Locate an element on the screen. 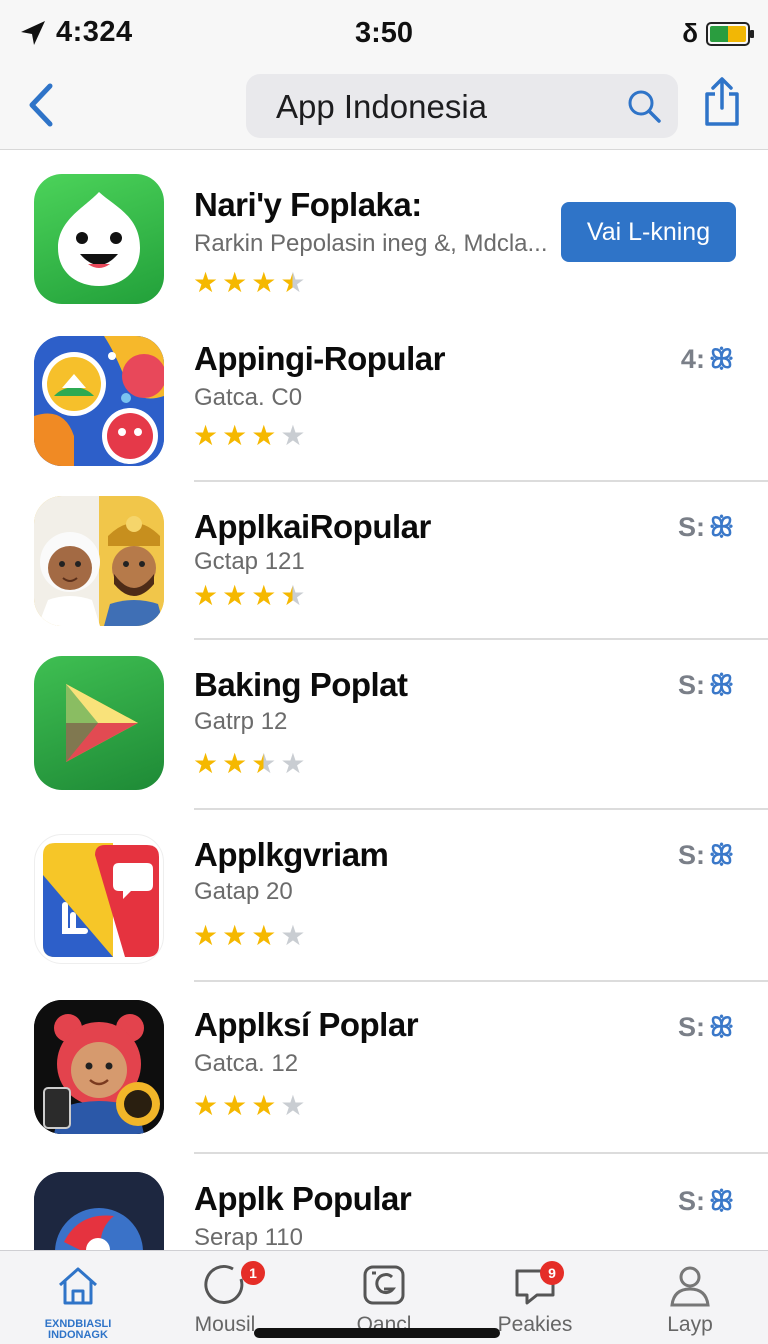 The height and width of the screenshot is (1344, 768). circle-app-icon is located at coordinates (99, 1211).